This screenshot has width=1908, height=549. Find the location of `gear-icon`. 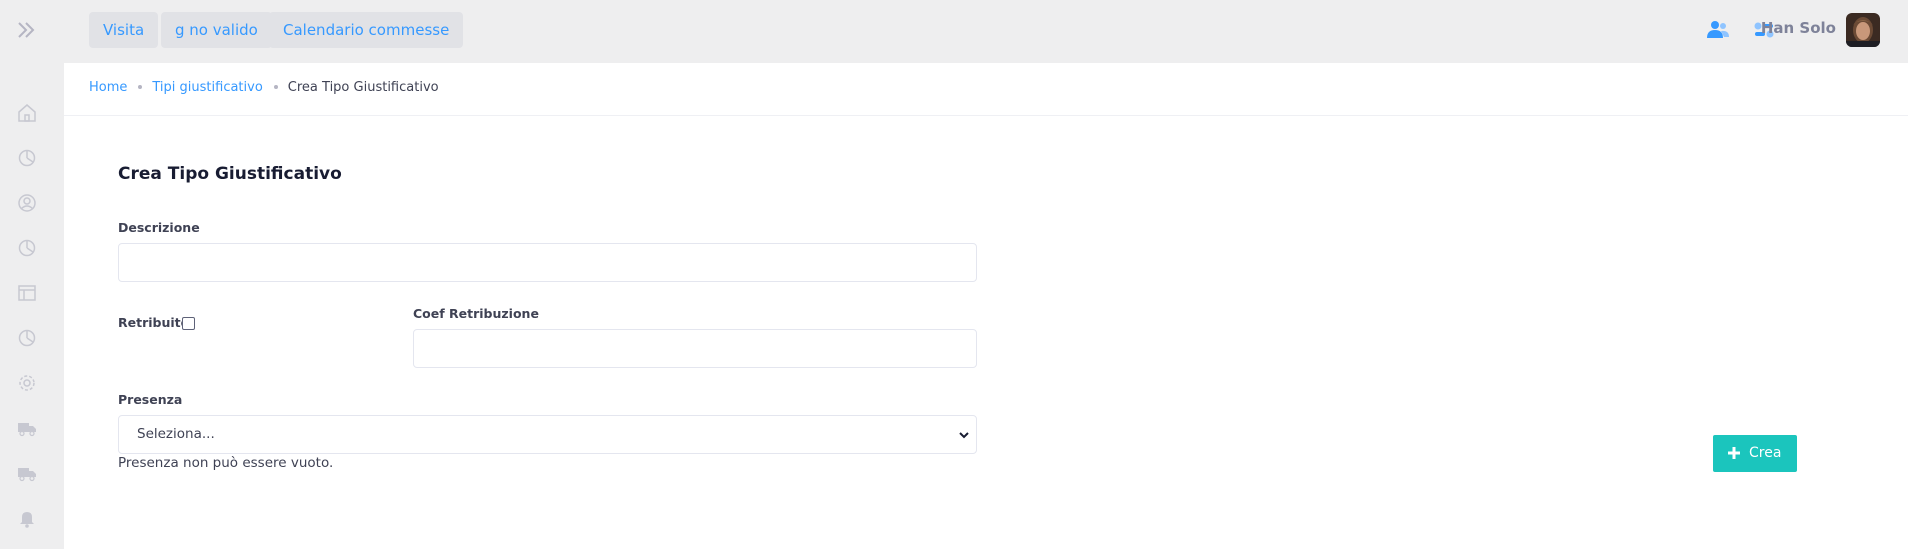

gear-icon is located at coordinates (27, 383).